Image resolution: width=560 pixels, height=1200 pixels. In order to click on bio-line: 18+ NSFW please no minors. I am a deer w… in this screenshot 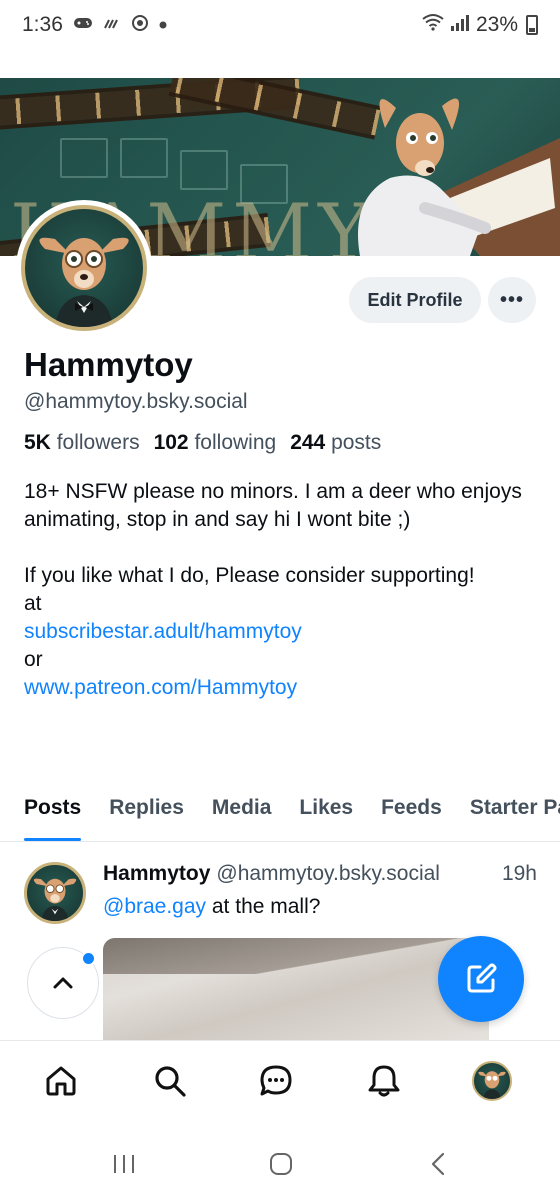, I will do `click(273, 505)`.